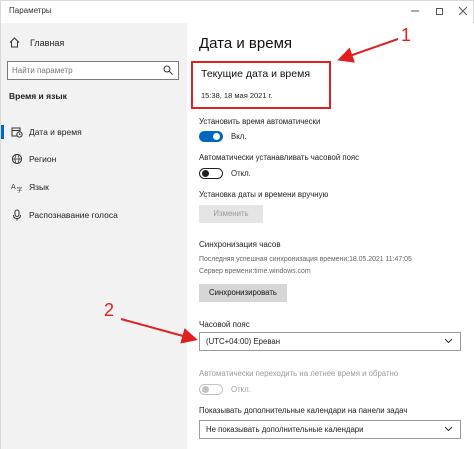 Image resolution: width=474 pixels, height=449 pixels. I want to click on sync-server-info: Сервер времени:time.windows.com, so click(255, 271).